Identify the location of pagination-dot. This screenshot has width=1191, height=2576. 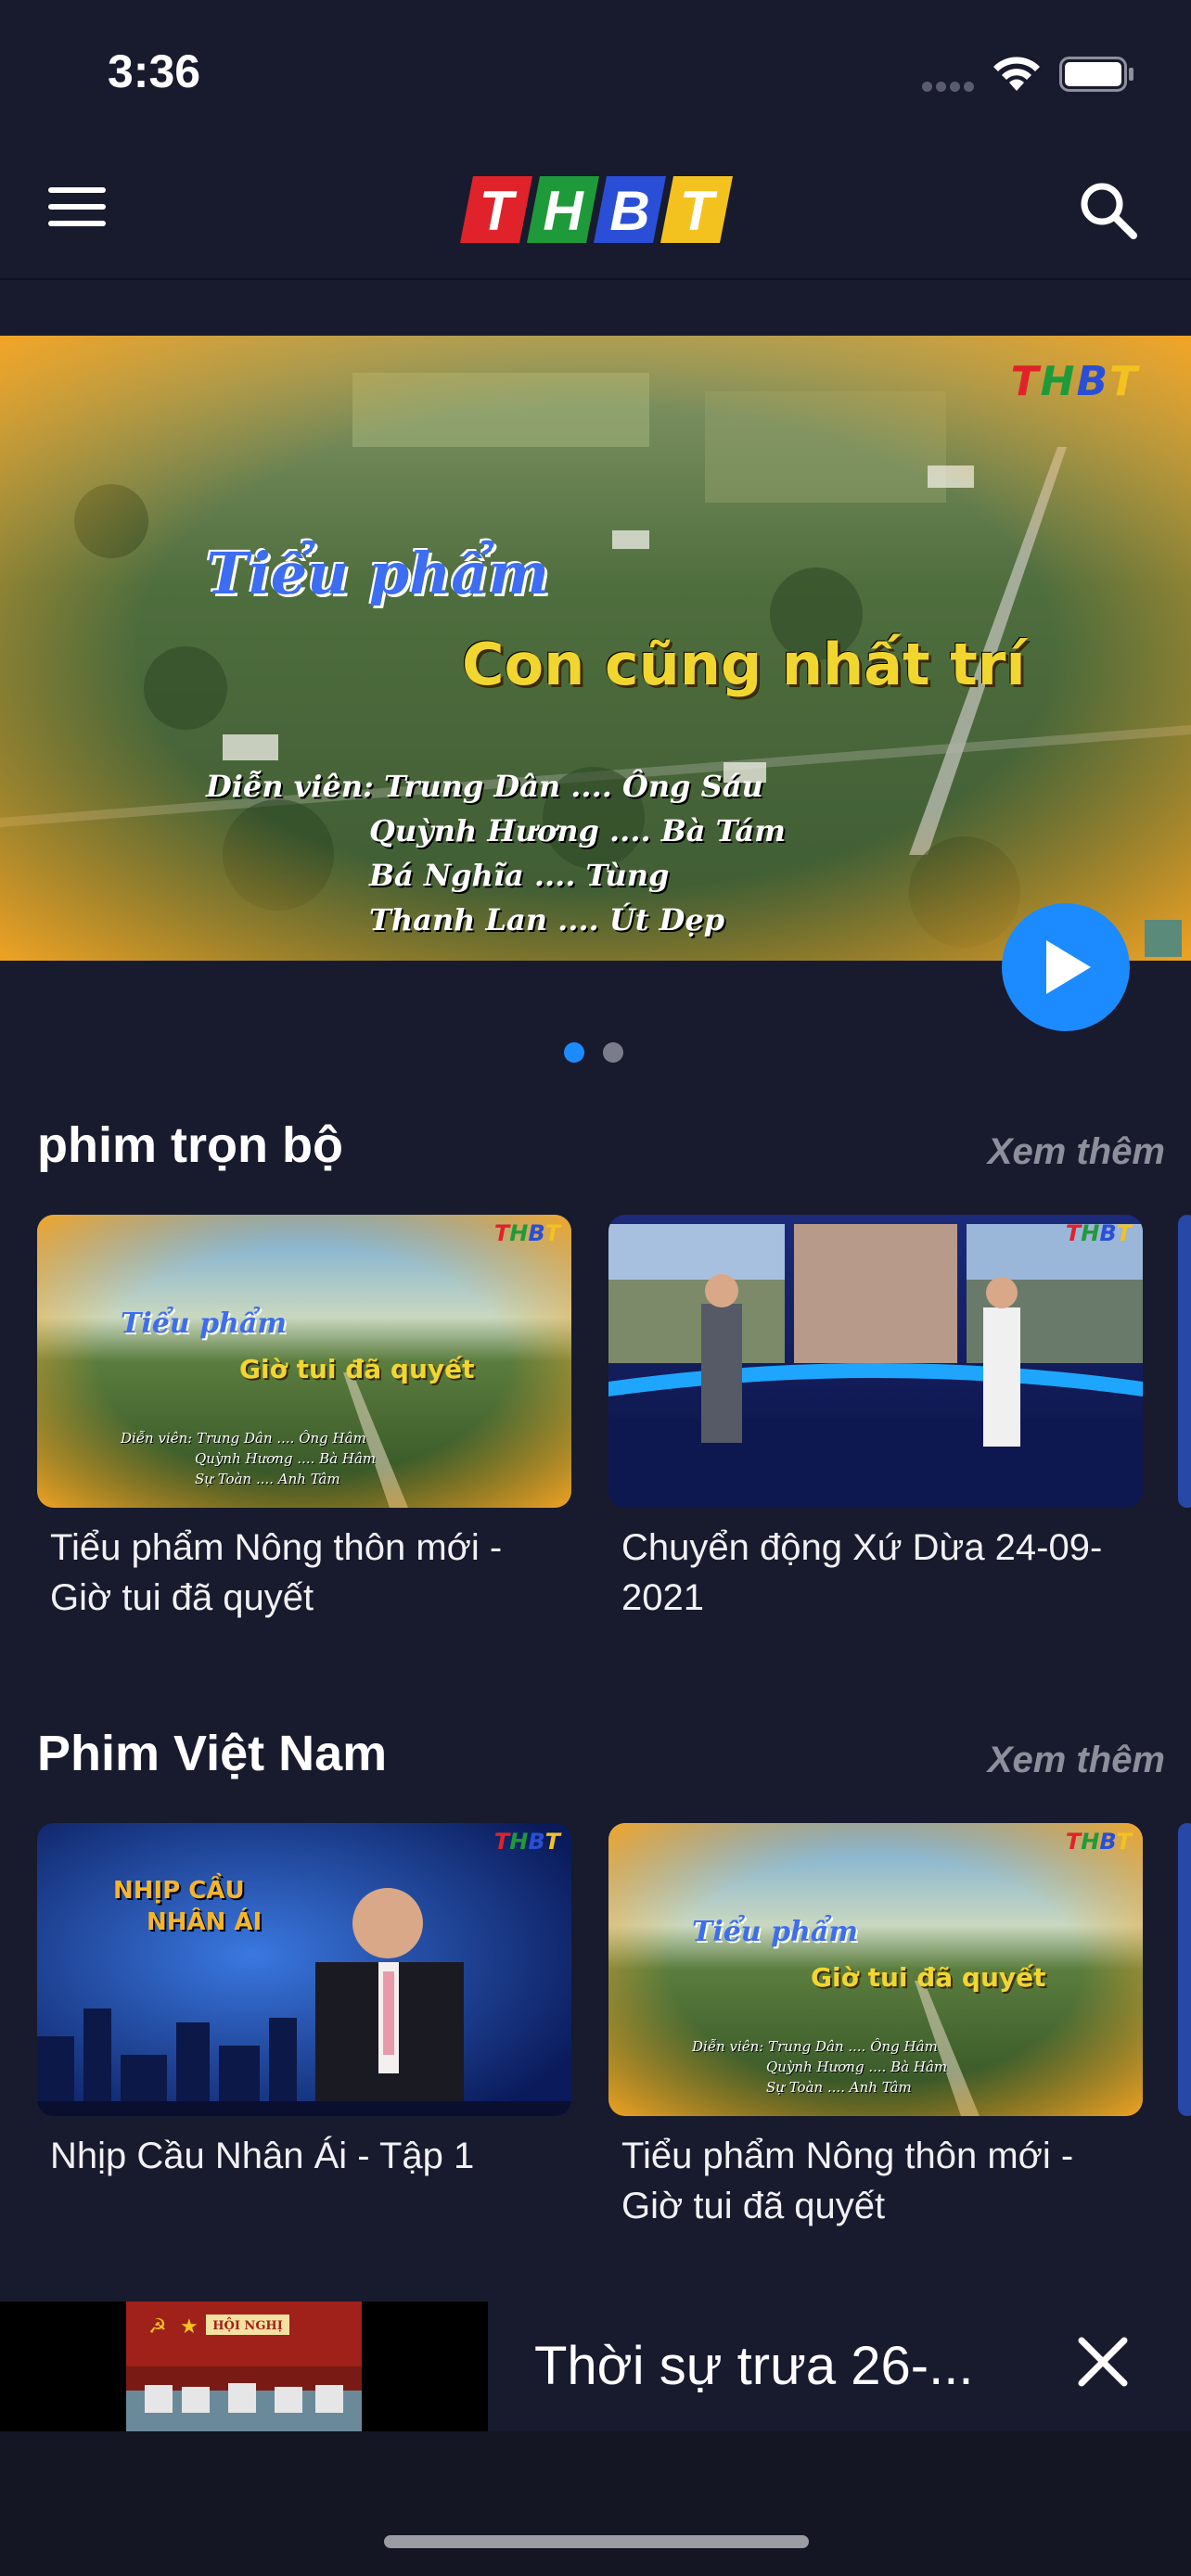
(613, 1052).